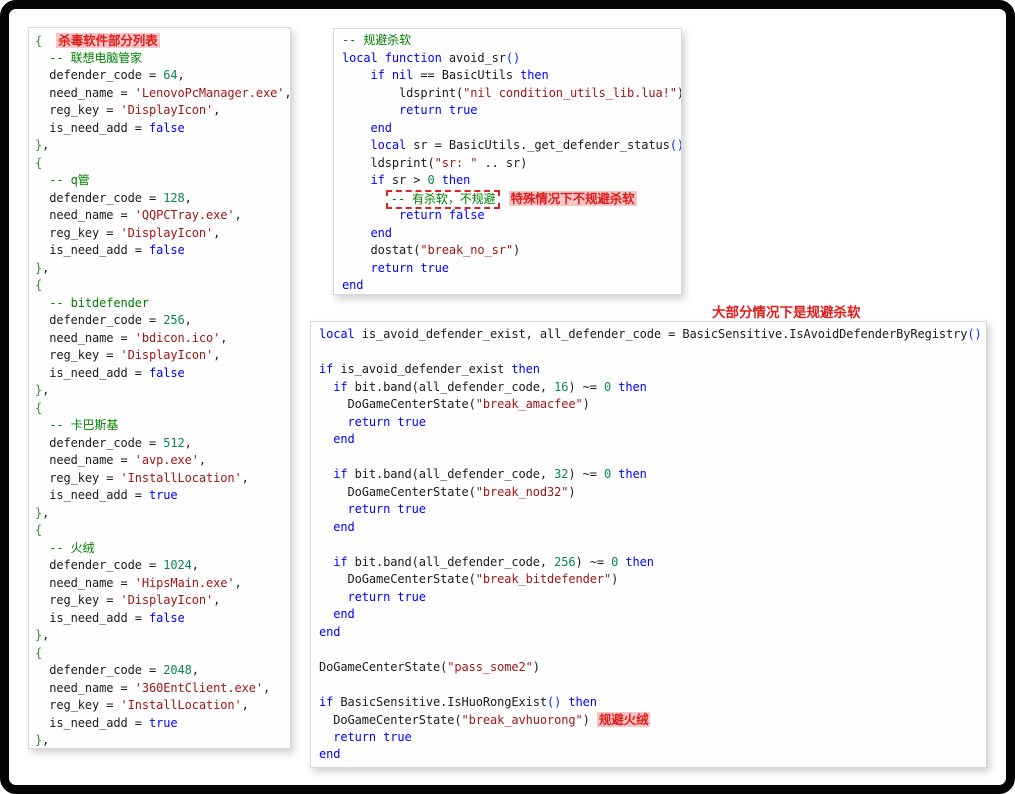 This screenshot has height=794, width=1015. I want to click on red-highlight-annotation: 杀毒软件部分列表, so click(108, 40).